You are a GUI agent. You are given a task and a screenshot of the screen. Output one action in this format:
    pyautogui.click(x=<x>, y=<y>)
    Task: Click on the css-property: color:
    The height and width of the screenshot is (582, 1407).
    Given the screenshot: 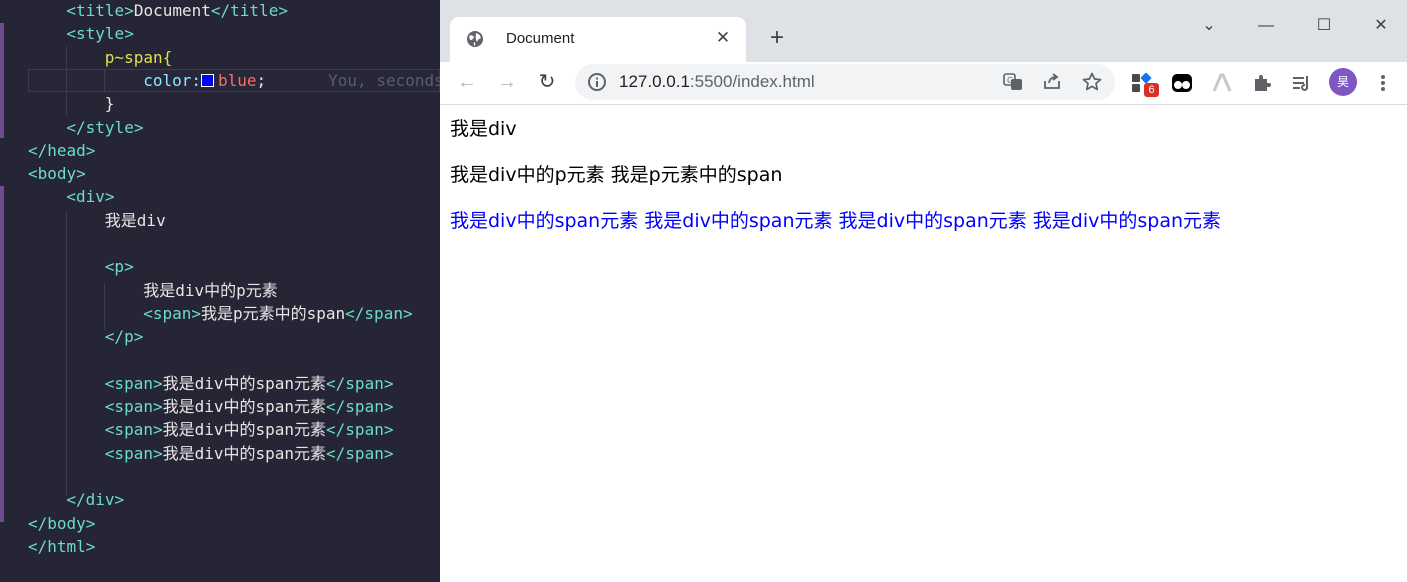 What is the action you would take?
    pyautogui.click(x=172, y=80)
    